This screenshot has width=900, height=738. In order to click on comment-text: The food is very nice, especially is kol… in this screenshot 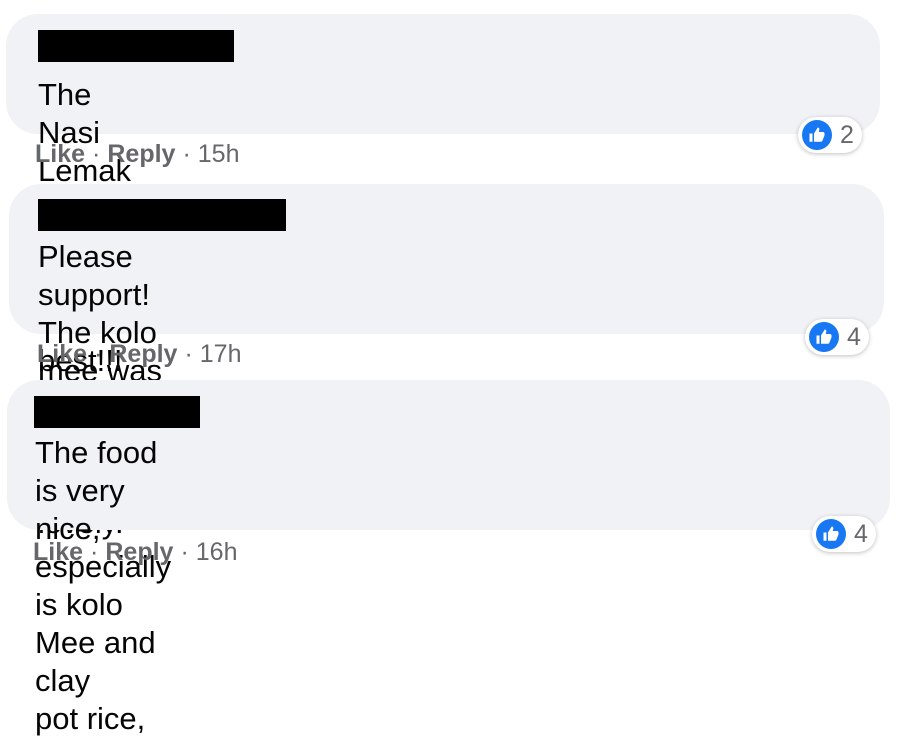, I will do `click(103, 585)`.